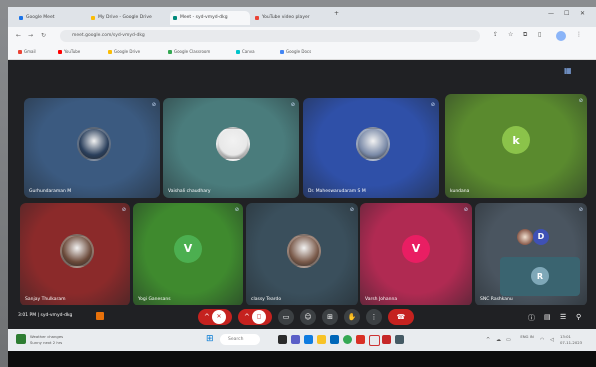 The height and width of the screenshot is (367, 596). Describe the element at coordinates (541, 236) in the screenshot. I see `participant-avatar: D` at that location.